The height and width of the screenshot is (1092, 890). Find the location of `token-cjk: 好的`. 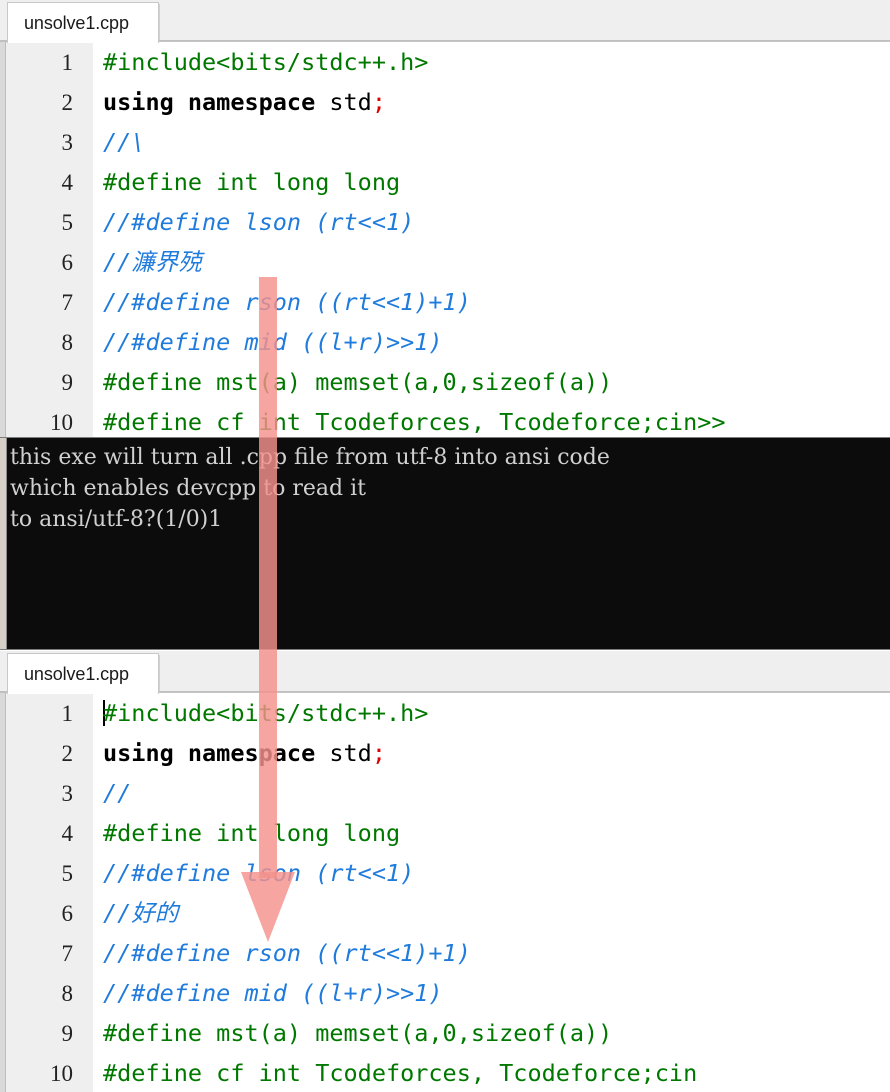

token-cjk: 好的 is located at coordinates (155, 913).